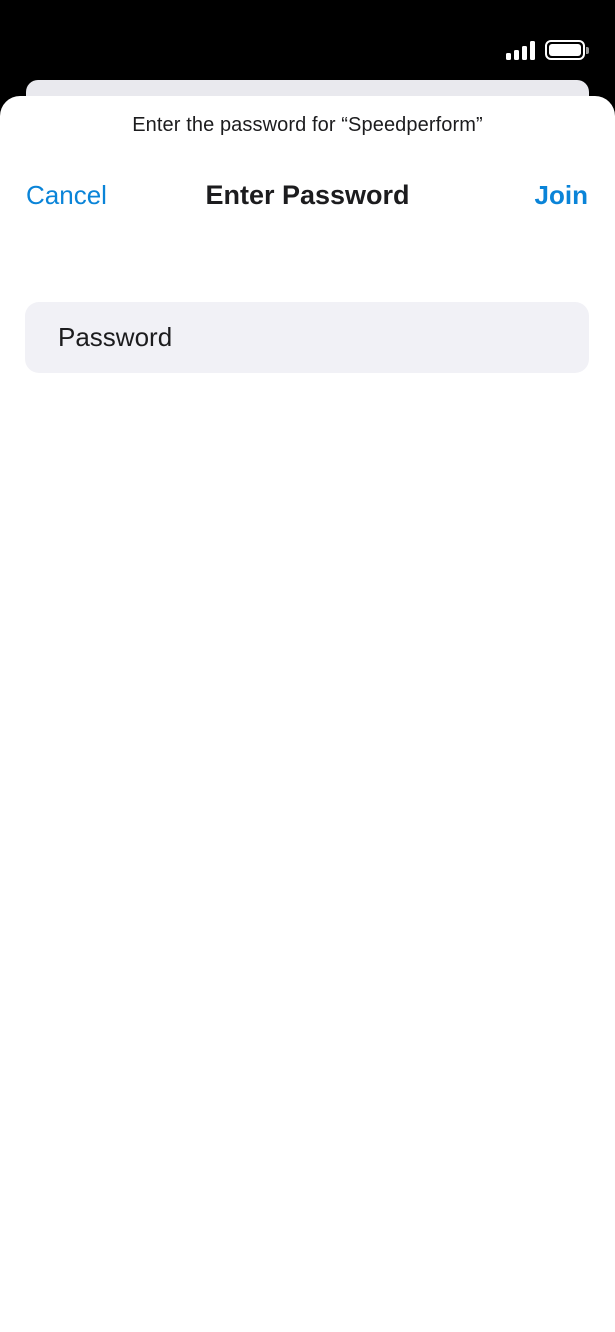 The image size is (615, 1332). I want to click on battery-icon, so click(567, 50).